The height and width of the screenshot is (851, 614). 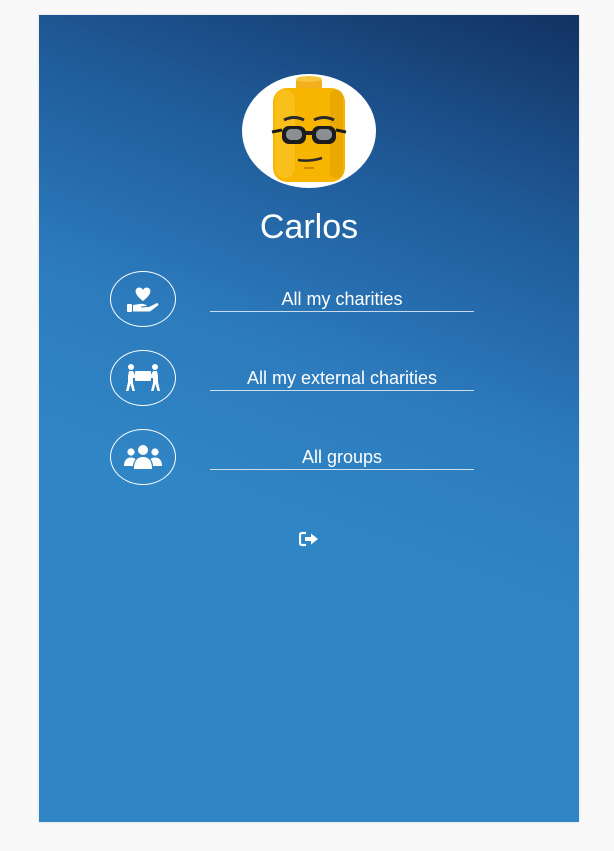 I want to click on people-carrying-box-icon, so click(x=143, y=377).